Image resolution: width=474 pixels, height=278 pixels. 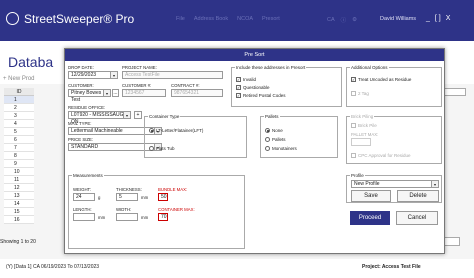 I want to click on weight-unit: g, so click(x=99, y=197).